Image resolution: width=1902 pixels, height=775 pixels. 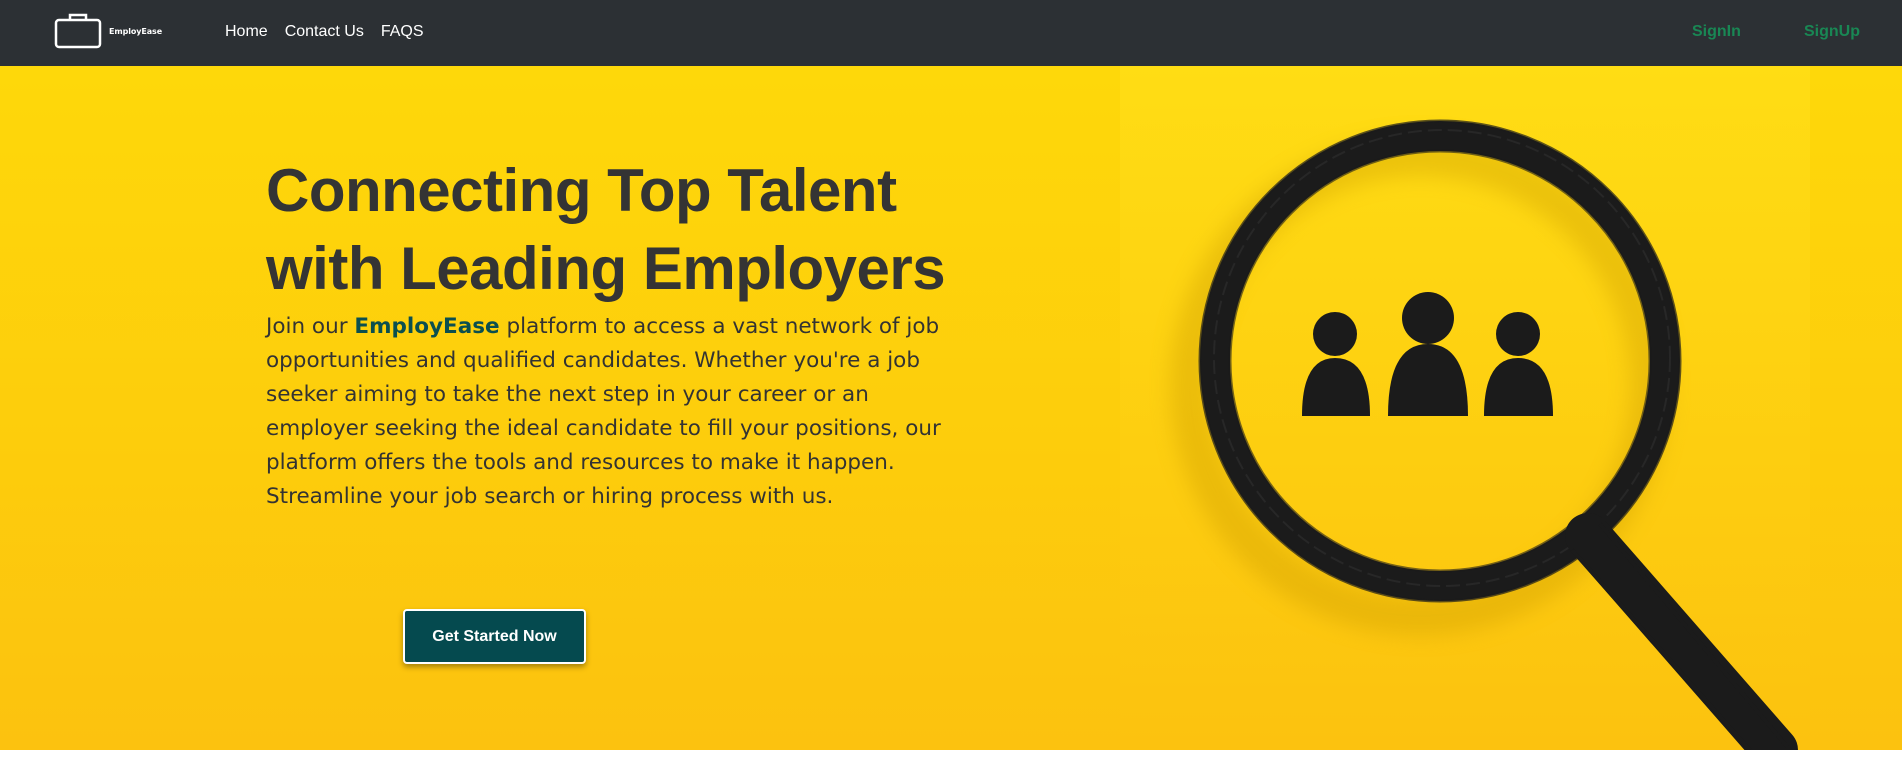 I want to click on briefcase-icon, so click(x=78, y=31).